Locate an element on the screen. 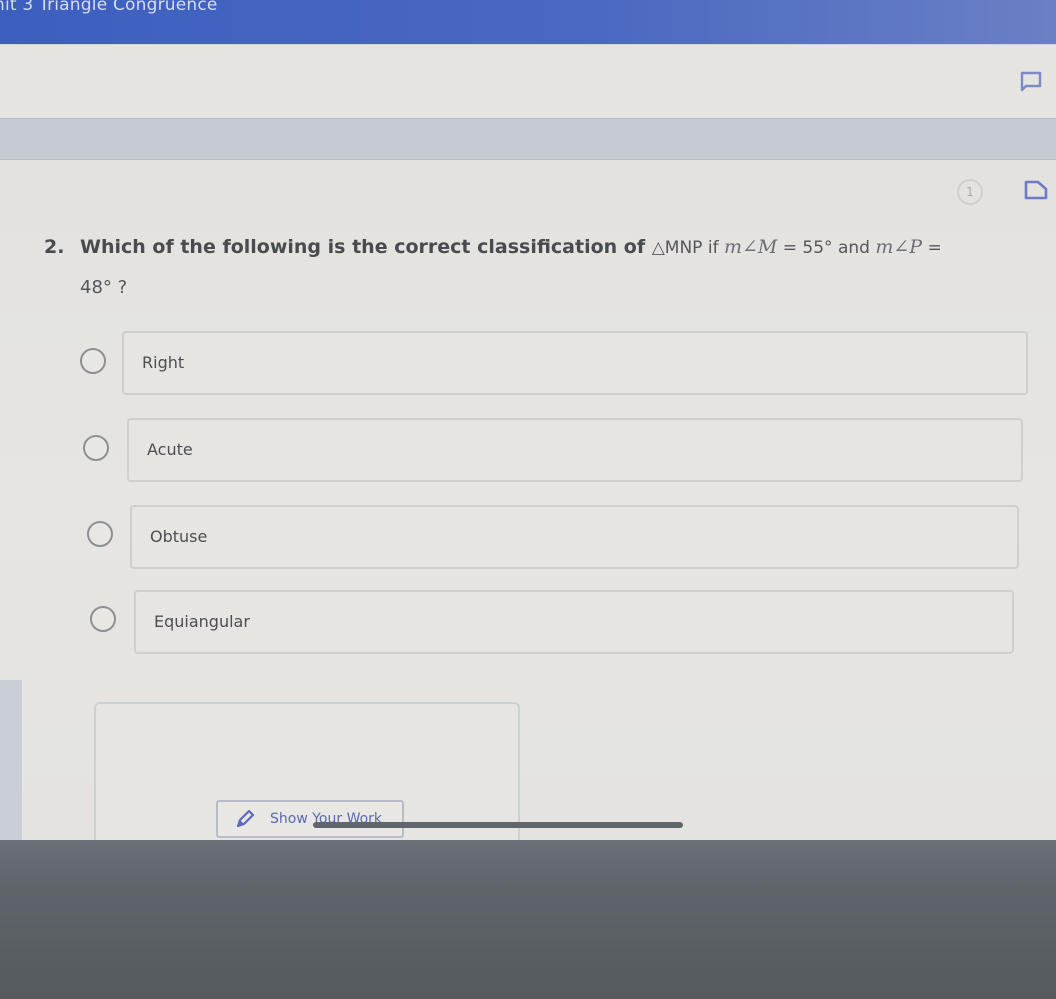  comment-button is located at coordinates (1031, 81).